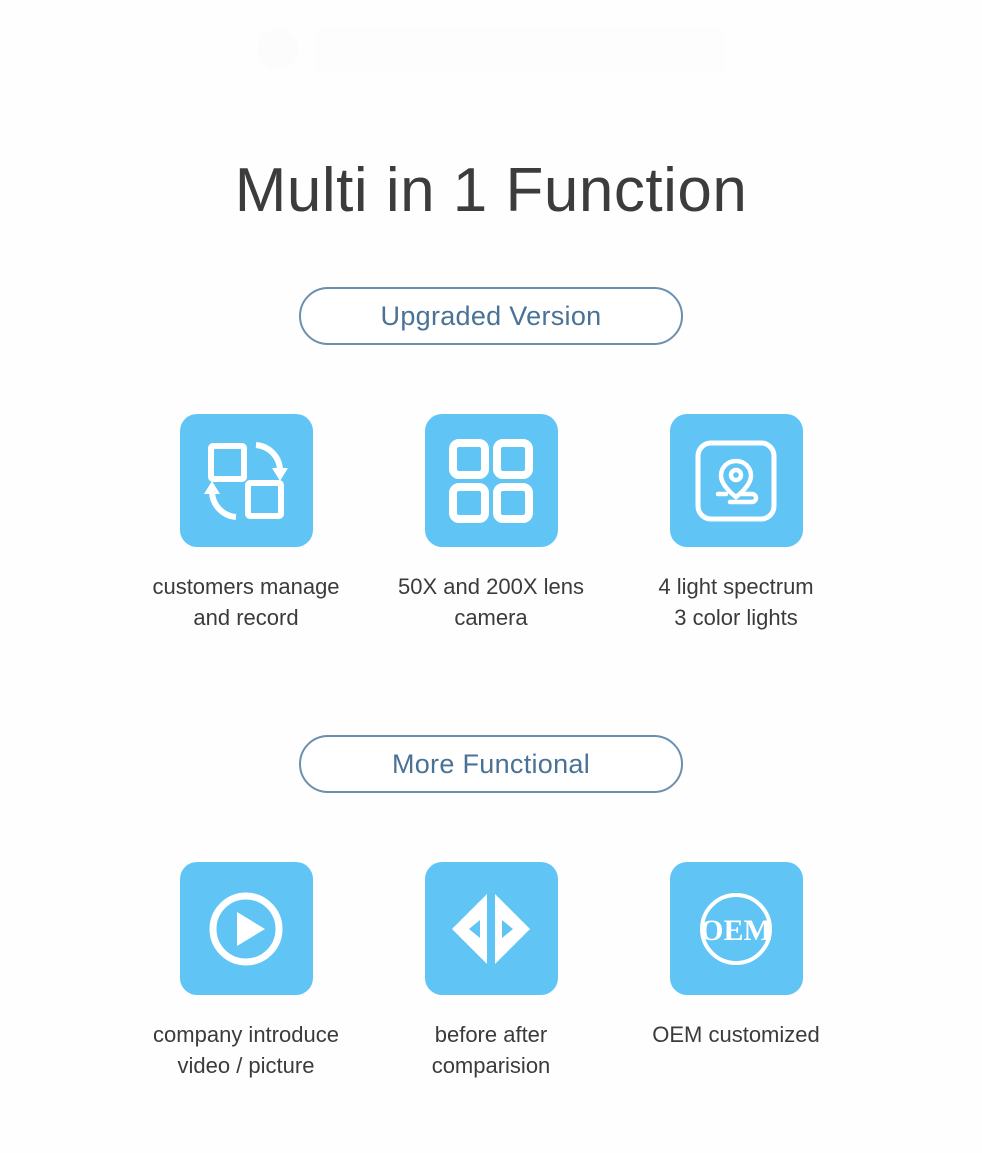 The image size is (982, 1153). I want to click on section-badge-upgraded-version: Upgraded Version, so click(491, 316).